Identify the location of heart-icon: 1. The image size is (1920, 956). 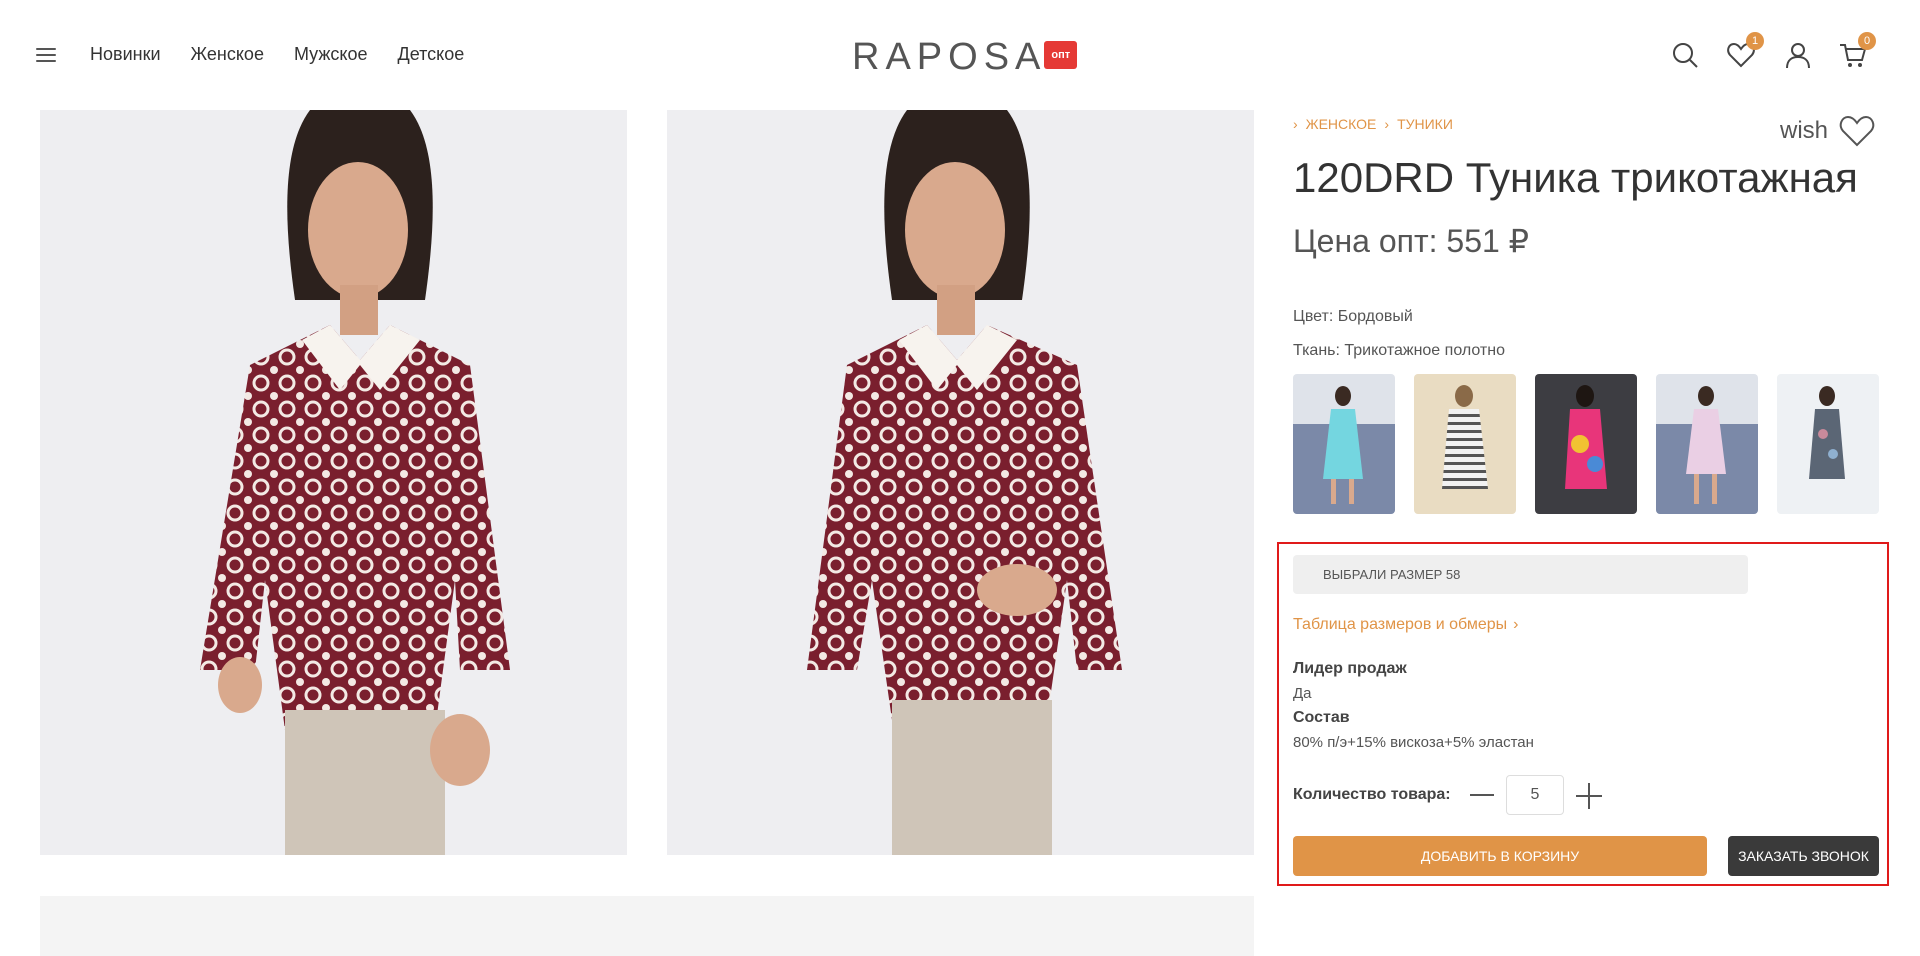
(1745, 51).